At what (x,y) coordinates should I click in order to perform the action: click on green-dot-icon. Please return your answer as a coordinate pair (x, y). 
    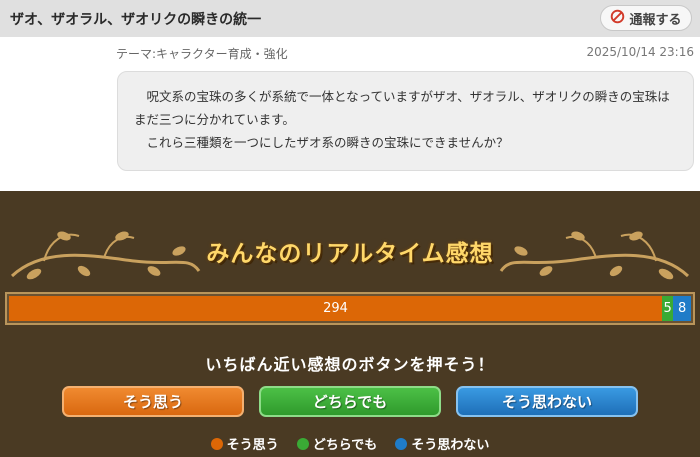
    Looking at the image, I should click on (302, 443).